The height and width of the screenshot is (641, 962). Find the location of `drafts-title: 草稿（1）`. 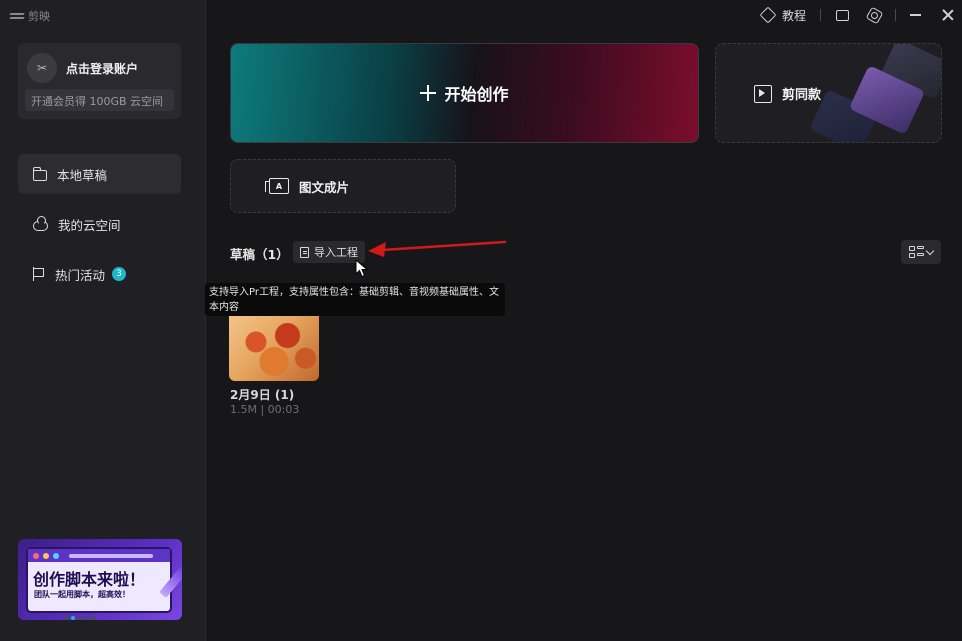

drafts-title: 草稿（1） is located at coordinates (259, 254).